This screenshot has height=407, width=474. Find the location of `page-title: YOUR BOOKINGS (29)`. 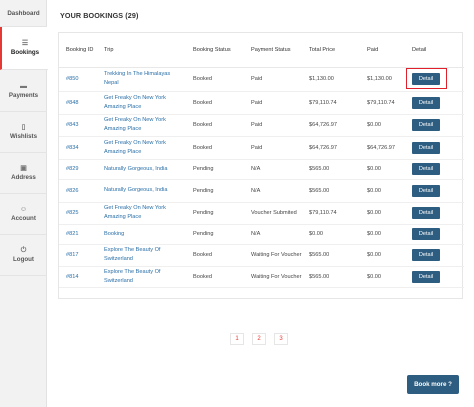

page-title: YOUR BOOKINGS (29) is located at coordinates (99, 15).